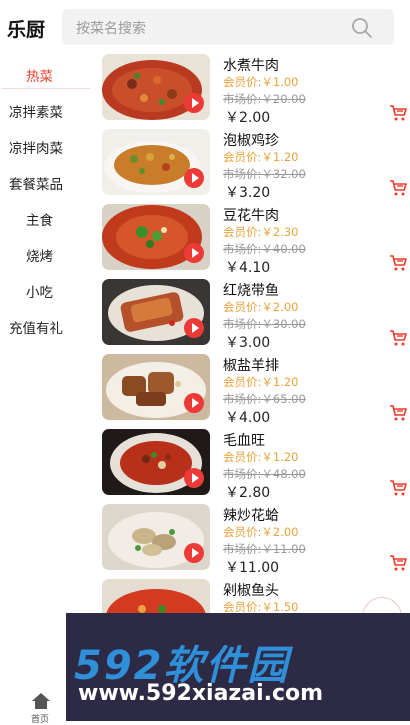  I want to click on market-price: 市场价:￥30.00, so click(264, 324).